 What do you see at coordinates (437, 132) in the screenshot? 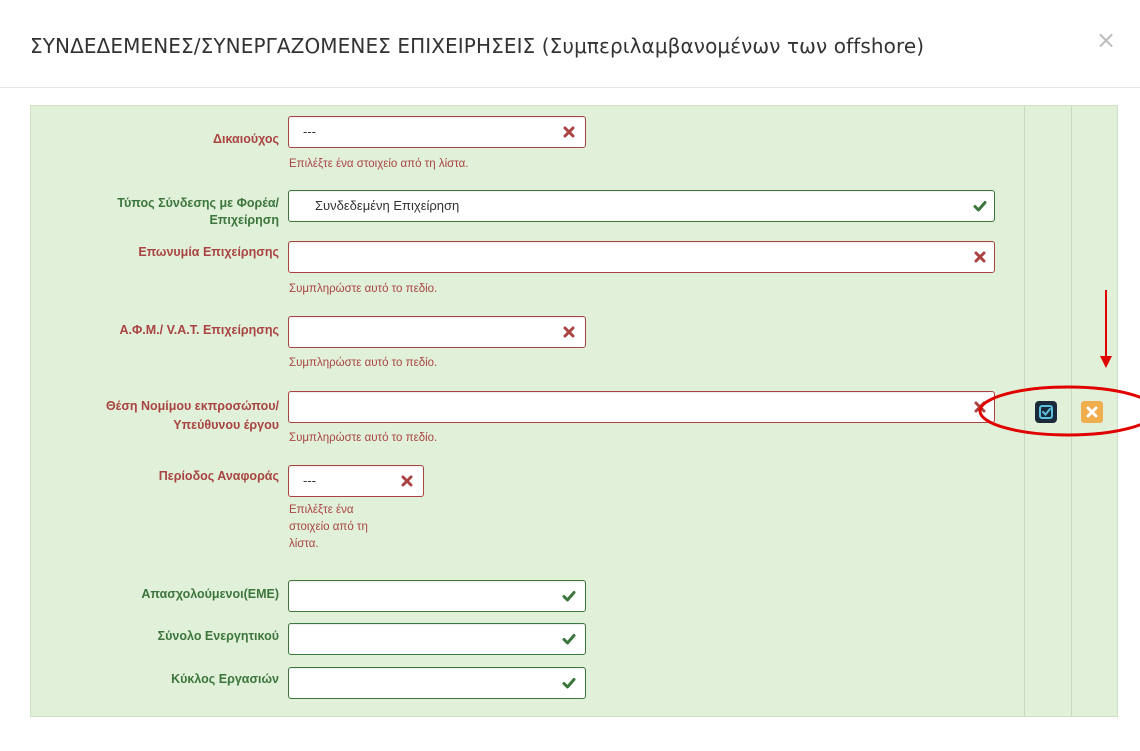
I see `beneficiary-select: ---` at bounding box center [437, 132].